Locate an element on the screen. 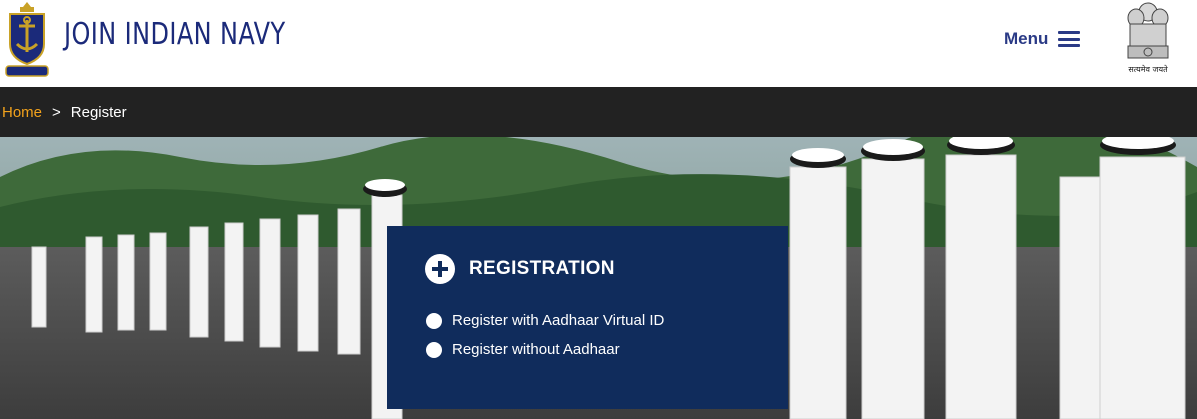  option-label: Register without Aadhaar is located at coordinates (536, 349).